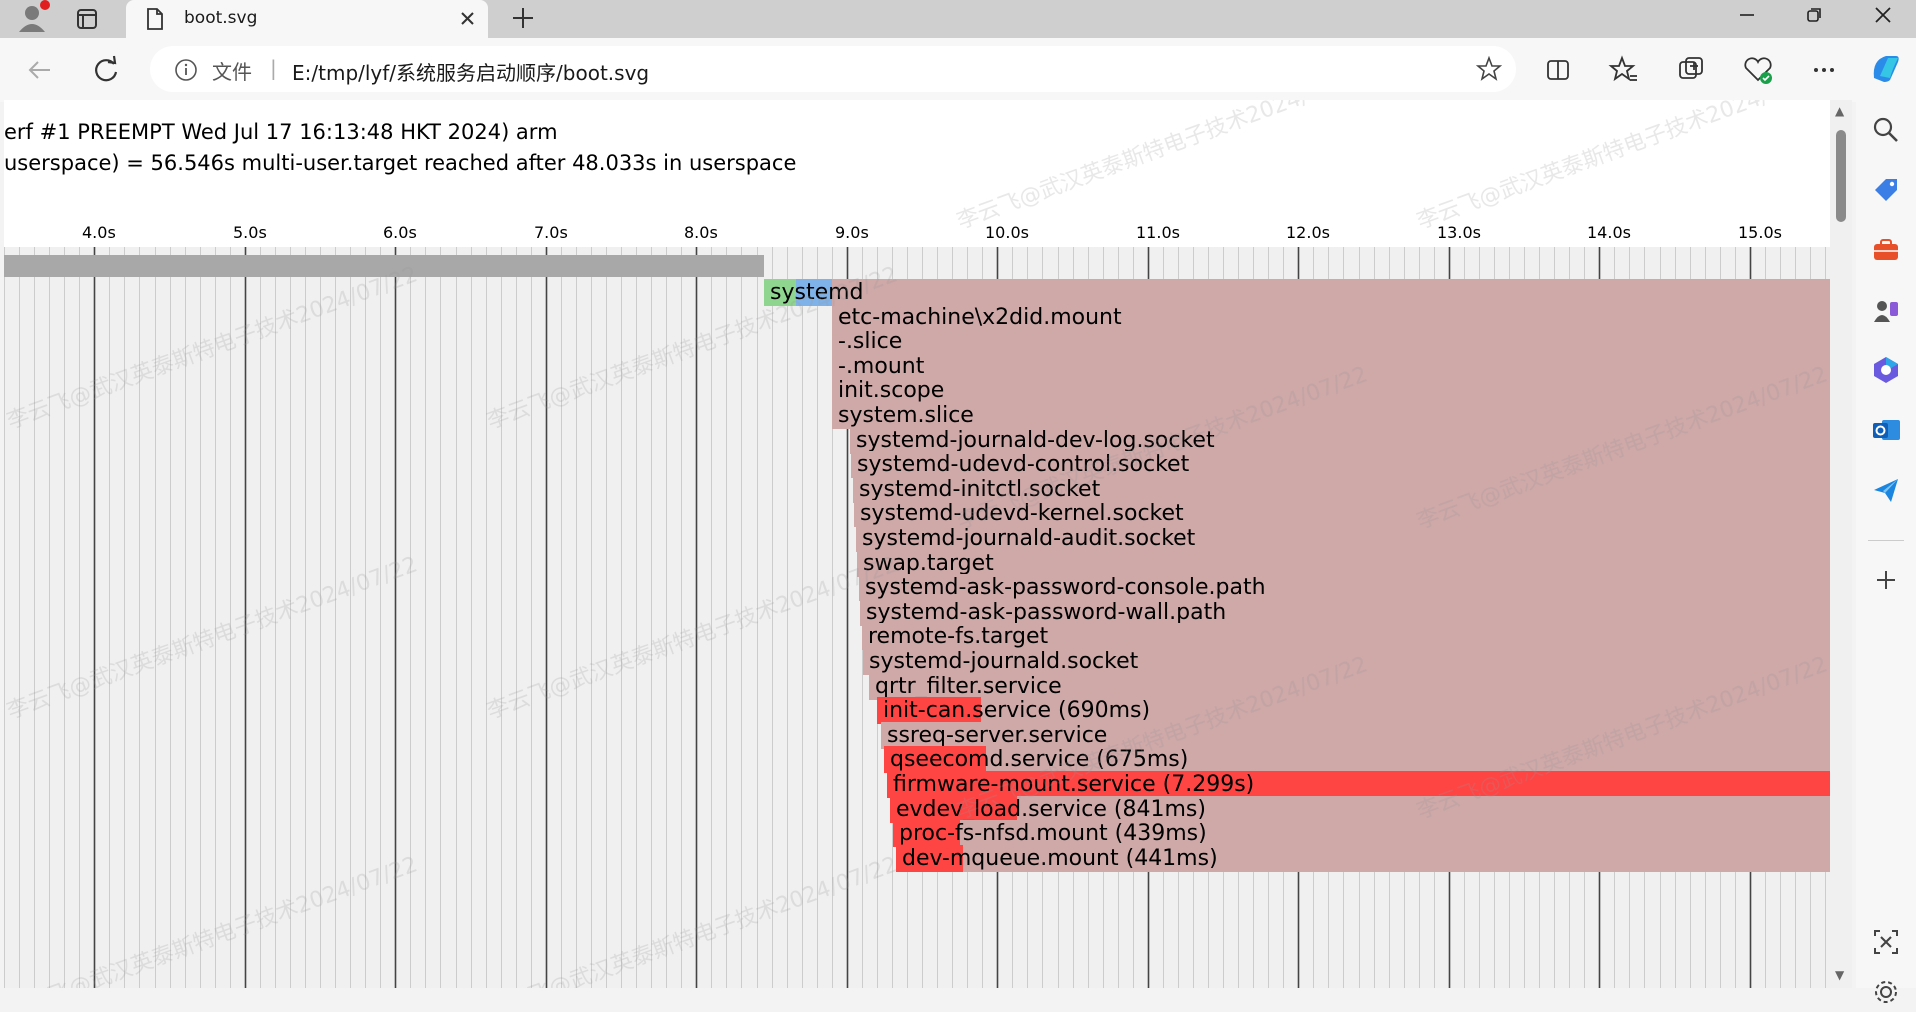  What do you see at coordinates (384, 266) in the screenshot?
I see `kernel-bar` at bounding box center [384, 266].